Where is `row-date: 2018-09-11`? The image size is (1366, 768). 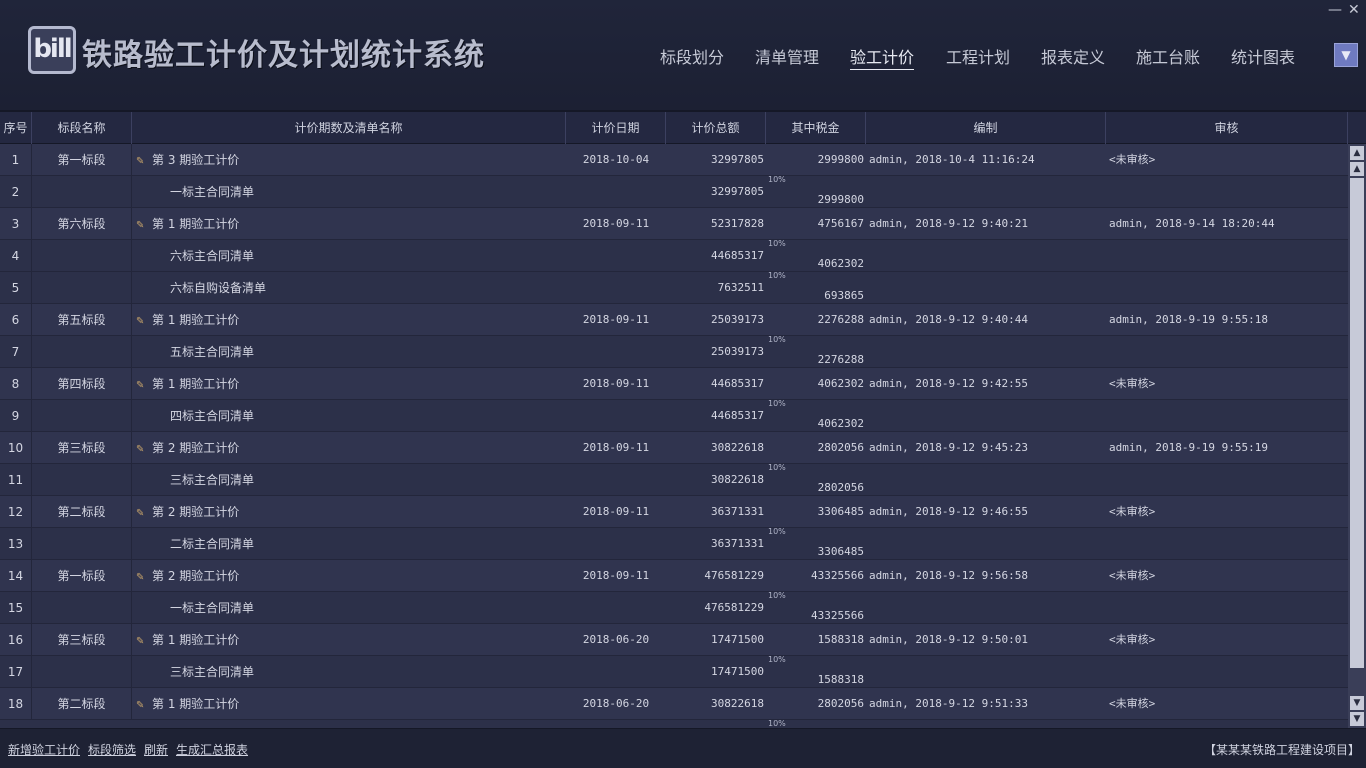 row-date: 2018-09-11 is located at coordinates (616, 447).